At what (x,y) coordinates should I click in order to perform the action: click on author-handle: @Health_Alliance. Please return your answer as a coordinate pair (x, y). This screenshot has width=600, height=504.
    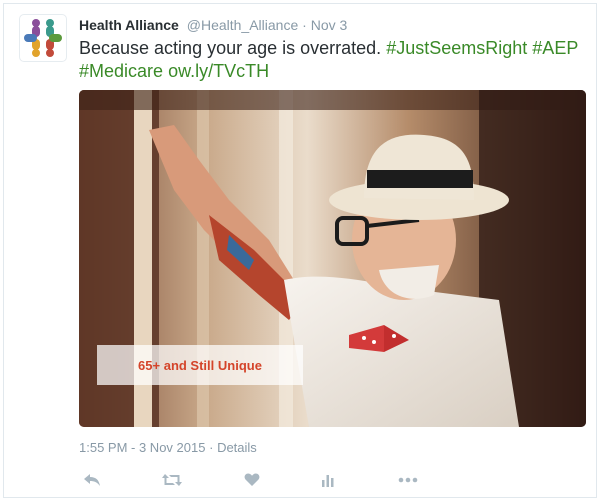
    Looking at the image, I should click on (243, 25).